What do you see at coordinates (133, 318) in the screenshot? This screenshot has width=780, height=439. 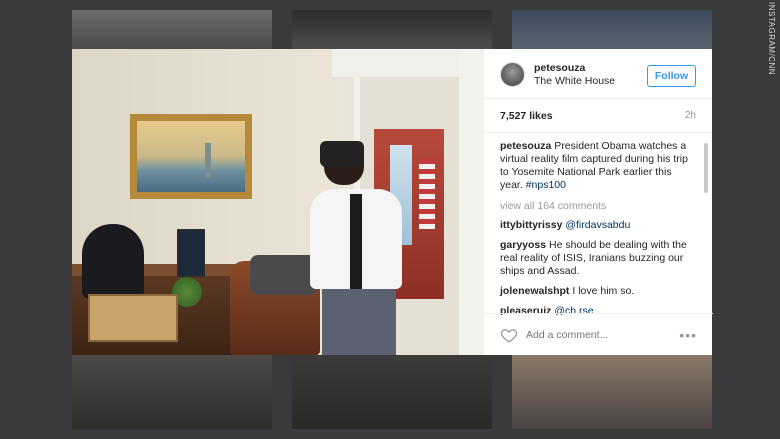 I see `photo-tray` at bounding box center [133, 318].